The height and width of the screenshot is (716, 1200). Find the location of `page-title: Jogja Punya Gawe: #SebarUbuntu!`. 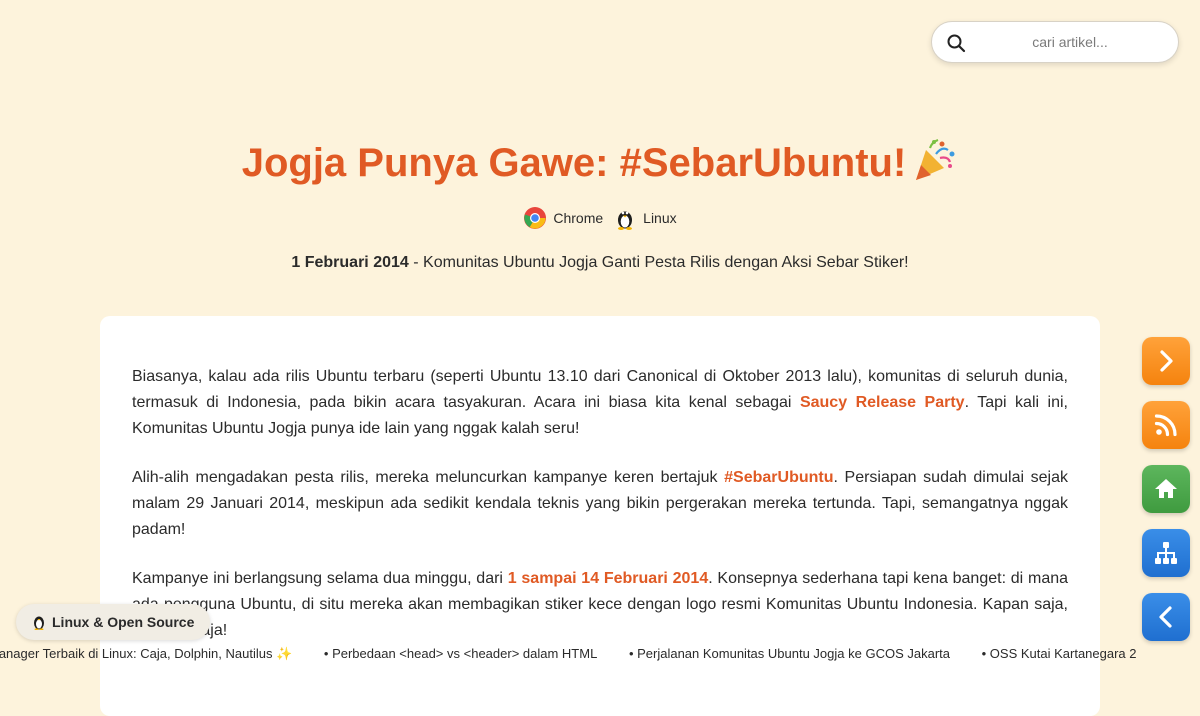

page-title: Jogja Punya Gawe: #SebarUbuntu! is located at coordinates (600, 161).